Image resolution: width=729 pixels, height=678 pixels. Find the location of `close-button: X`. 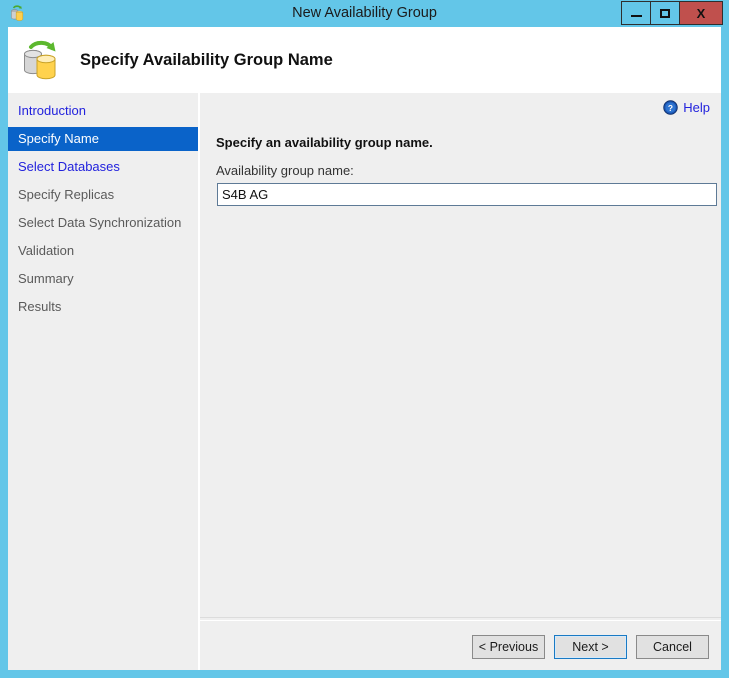

close-button: X is located at coordinates (701, 13).